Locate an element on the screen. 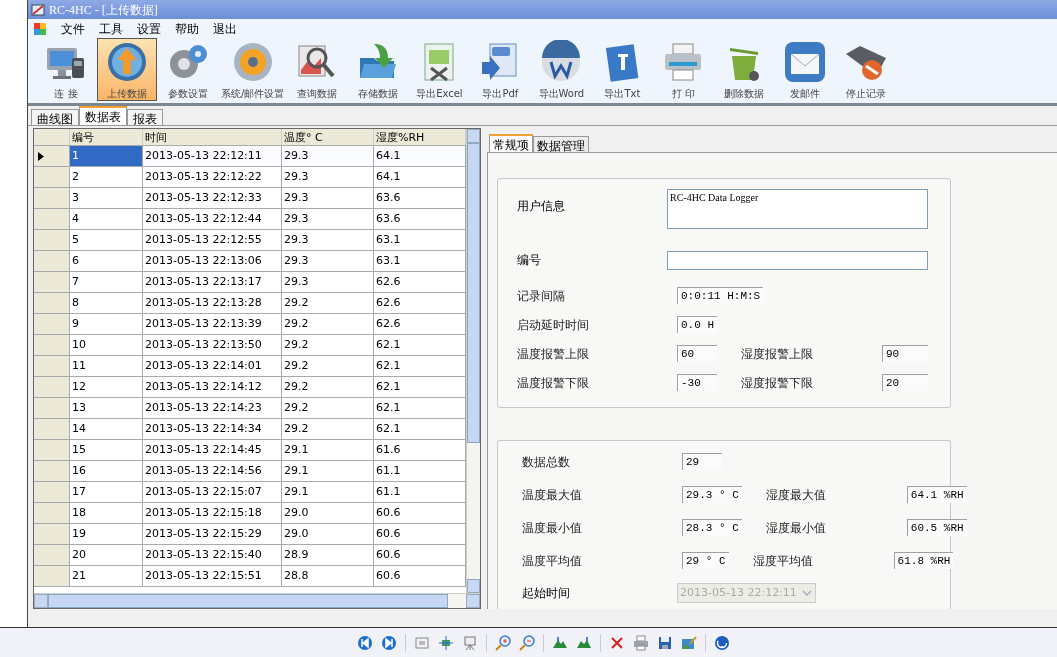 The height and width of the screenshot is (657, 1057). column-header: 编号 is located at coordinates (106, 137).